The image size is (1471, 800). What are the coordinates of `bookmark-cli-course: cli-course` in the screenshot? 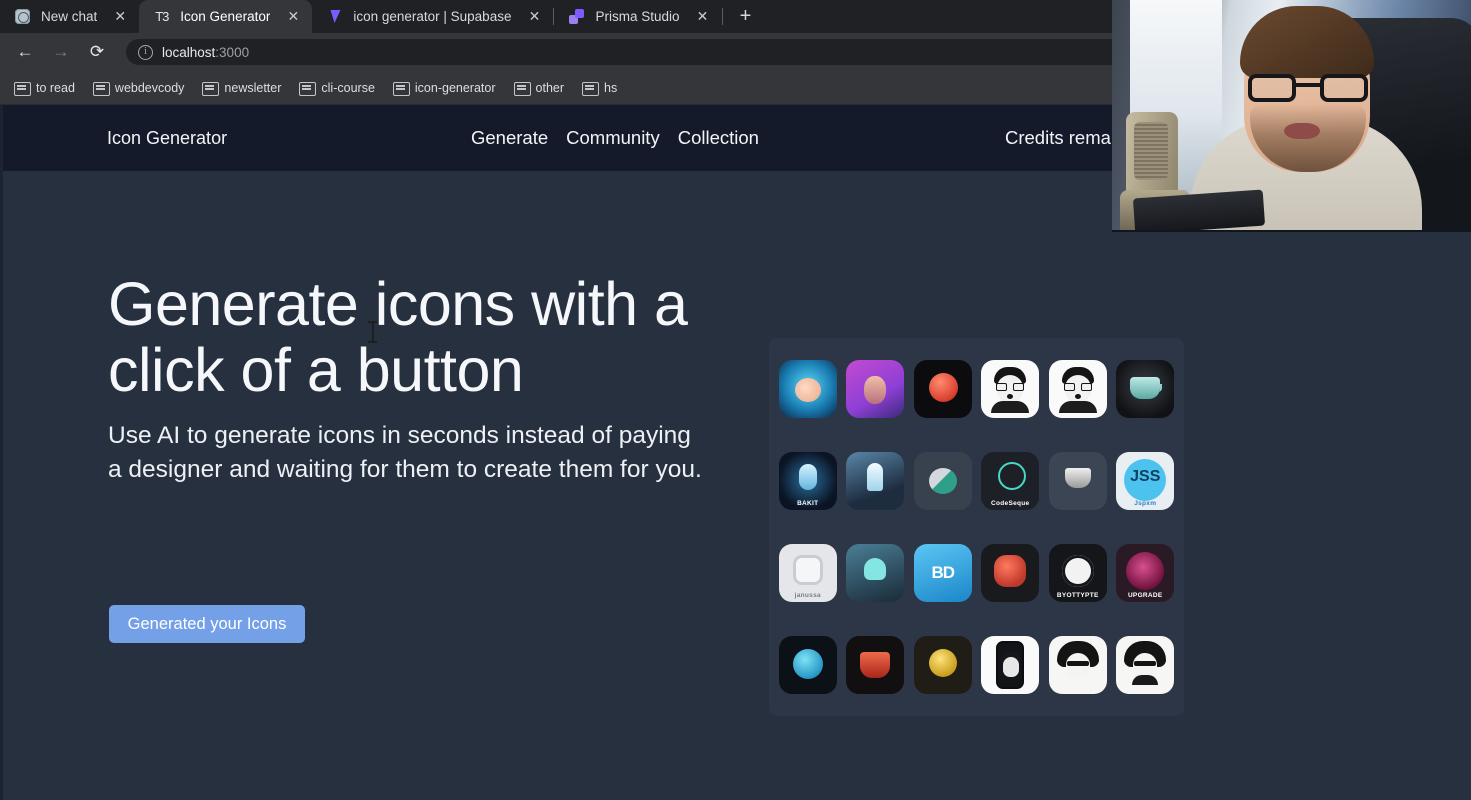 It's located at (337, 88).